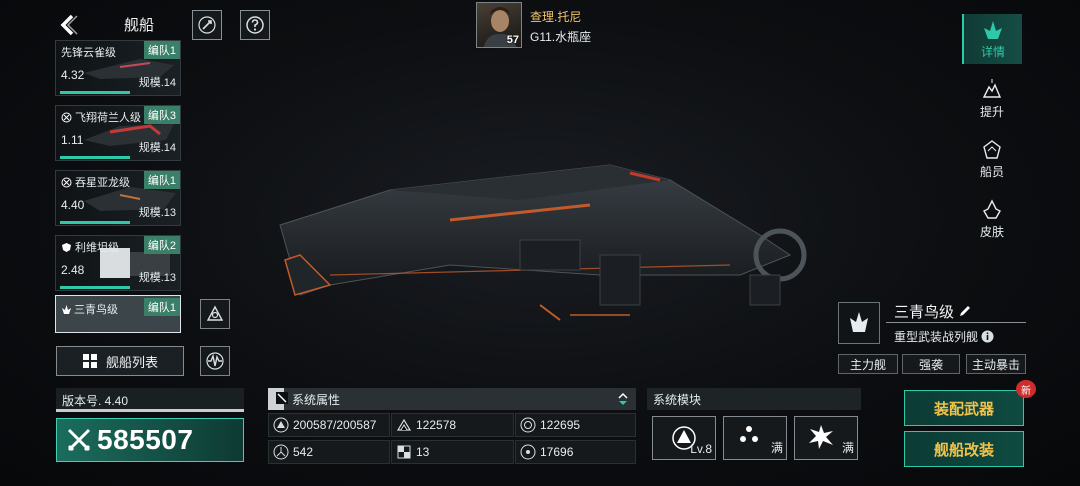 This screenshot has height=486, width=1080. What do you see at coordinates (993, 29) in the screenshot?
I see `detail-icon` at bounding box center [993, 29].